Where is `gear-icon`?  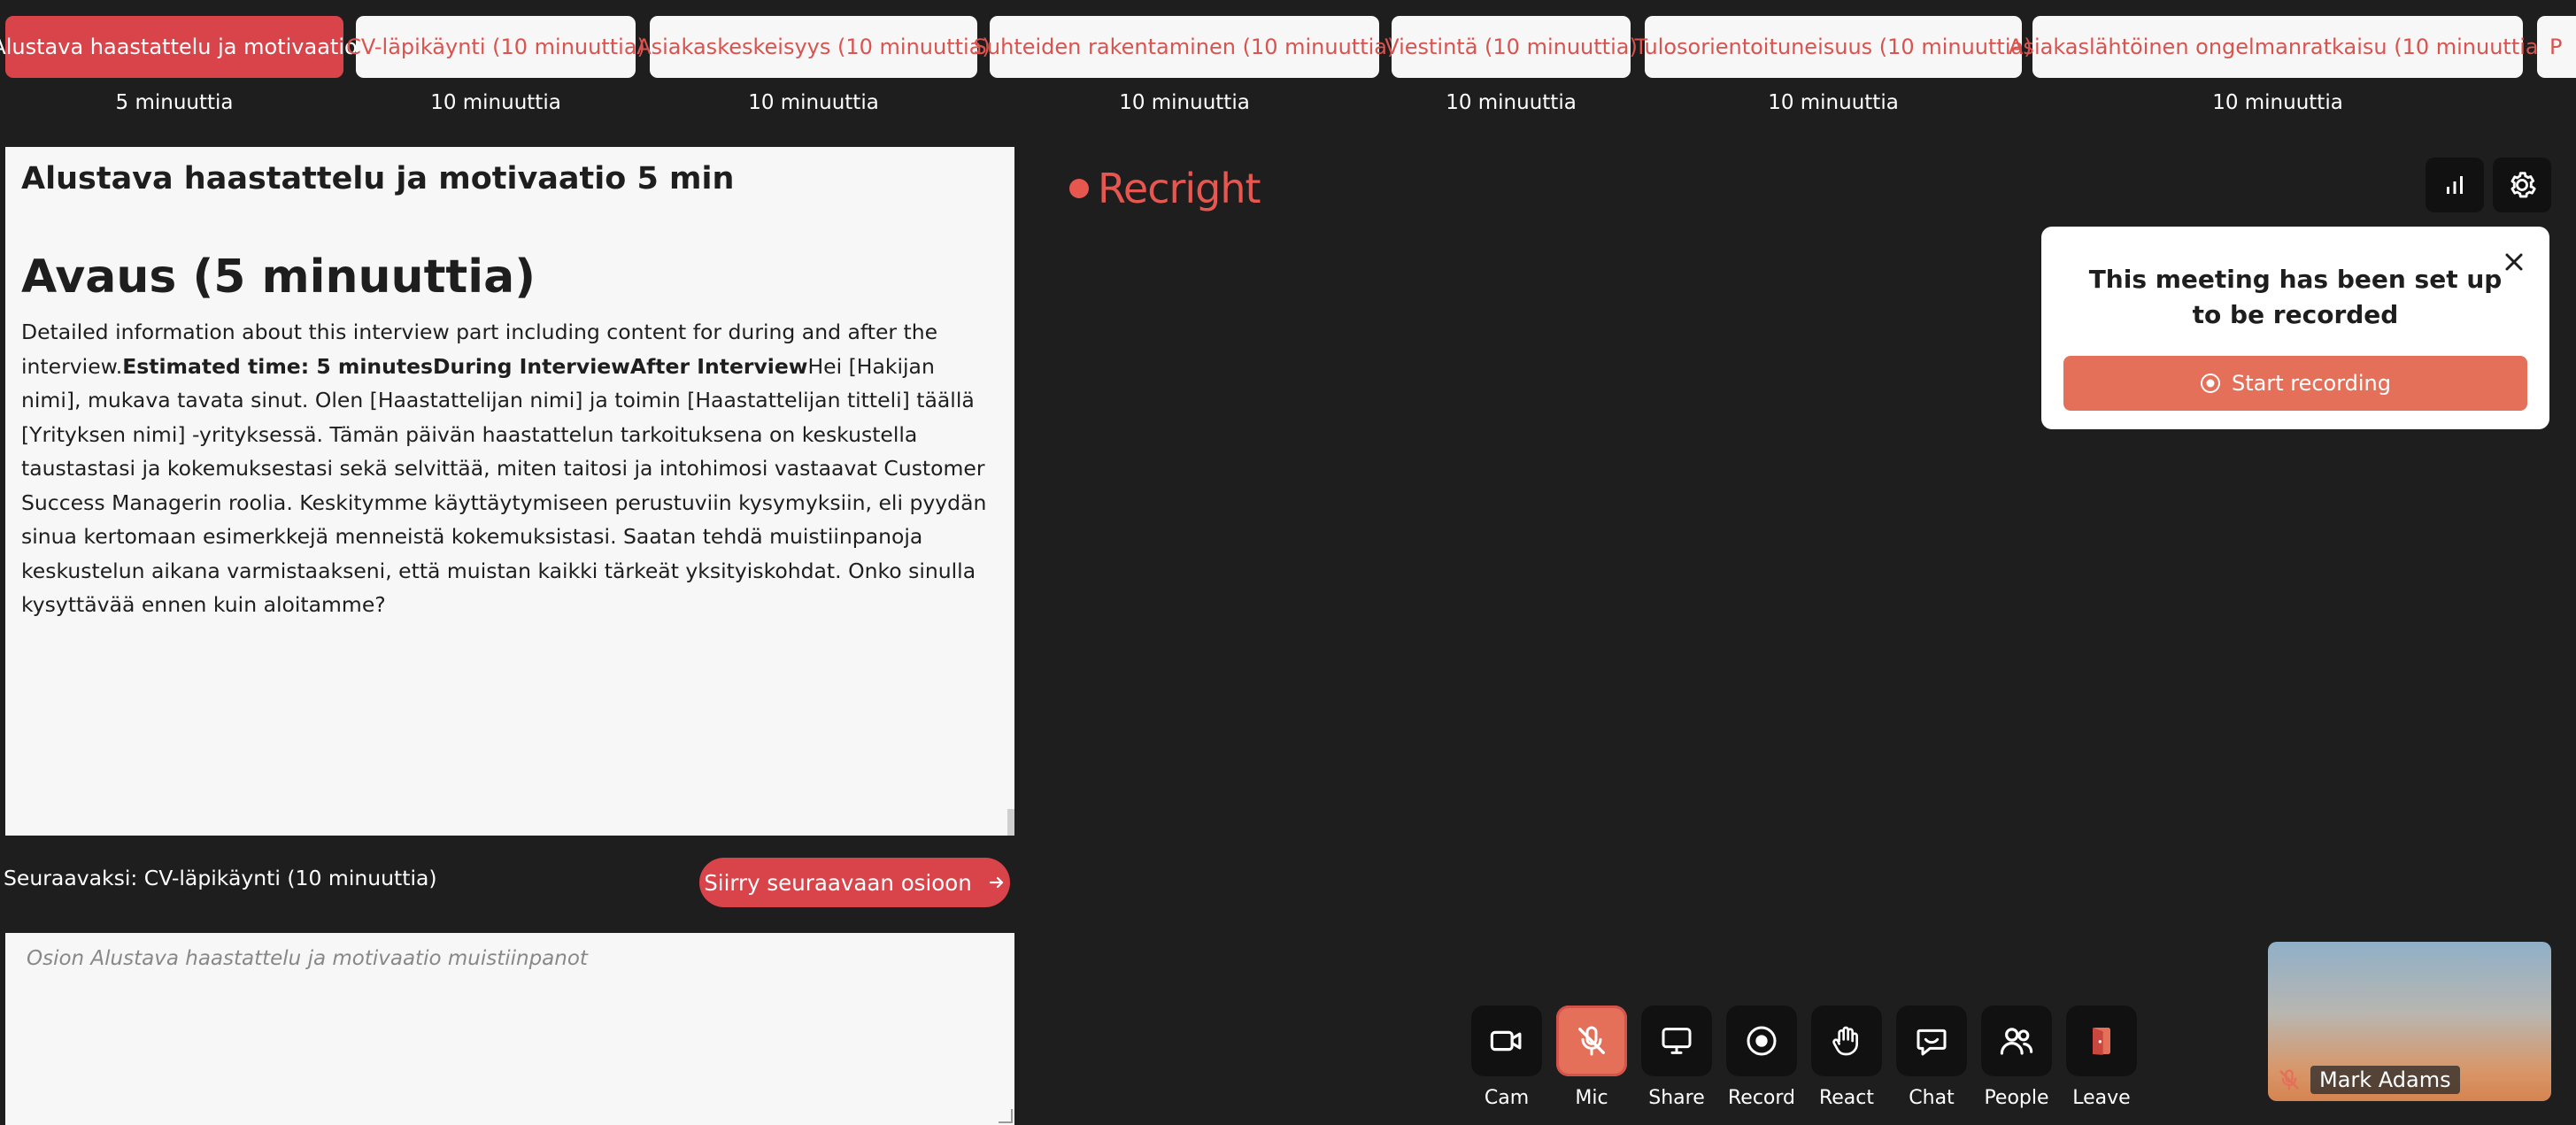 gear-icon is located at coordinates (2523, 185).